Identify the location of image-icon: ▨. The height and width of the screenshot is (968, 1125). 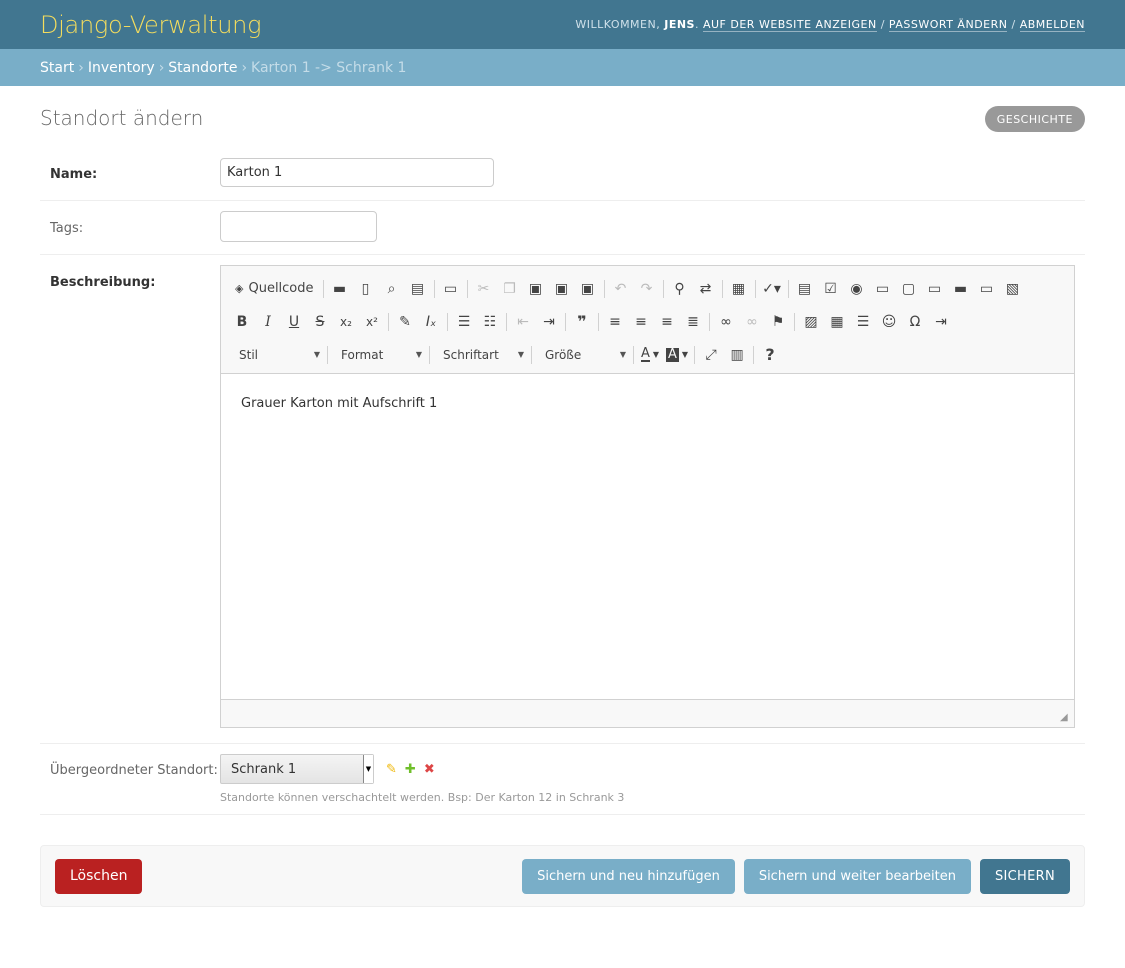
(811, 322).